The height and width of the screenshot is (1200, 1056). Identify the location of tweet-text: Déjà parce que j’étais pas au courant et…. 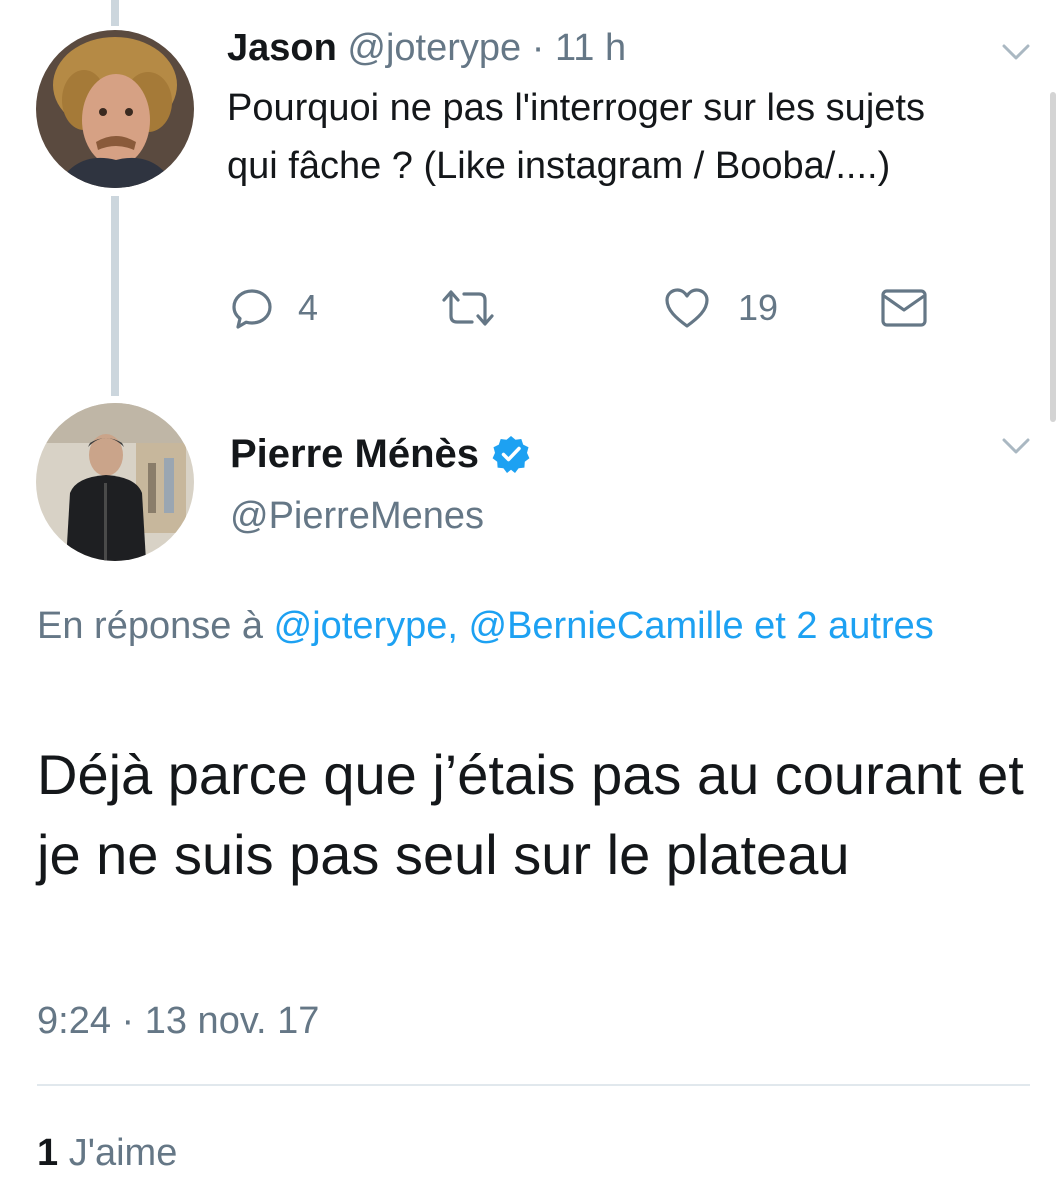
(530, 814).